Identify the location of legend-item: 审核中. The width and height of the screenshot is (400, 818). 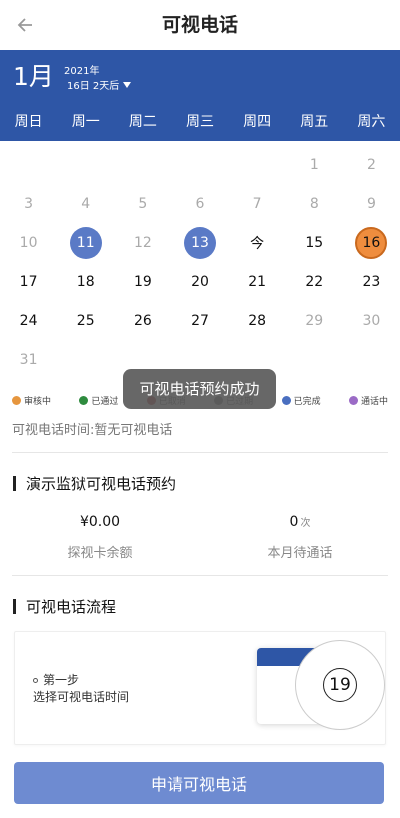
(31, 400).